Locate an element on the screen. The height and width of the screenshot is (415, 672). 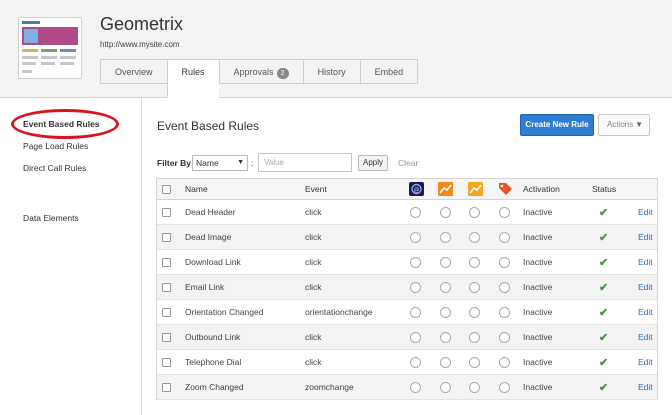
rule-name: Telephone Dial is located at coordinates (213, 362).